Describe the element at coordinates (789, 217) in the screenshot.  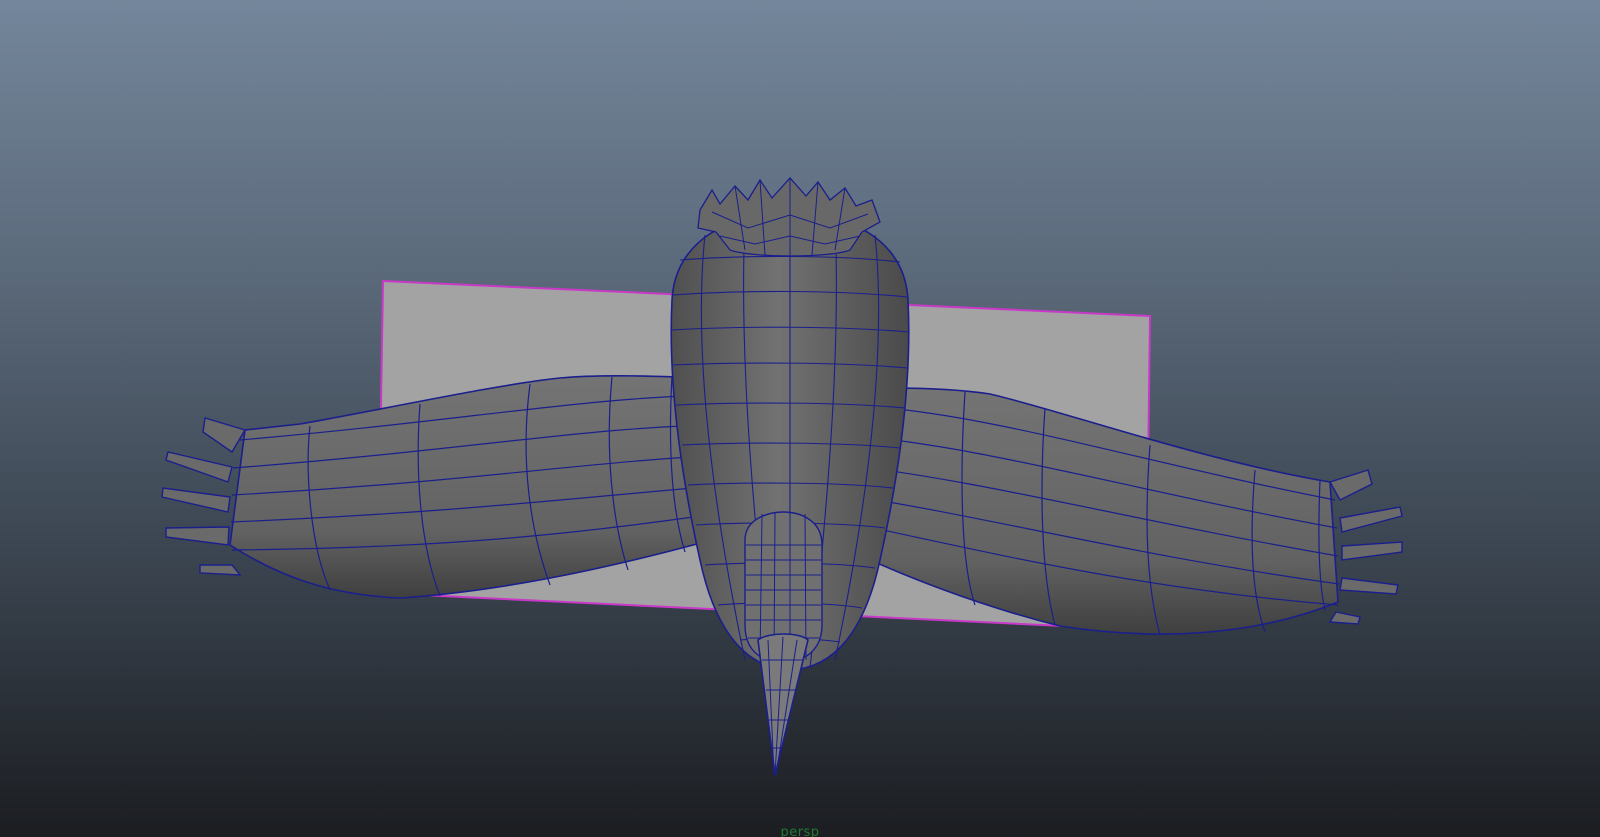
I see `head-crest` at that location.